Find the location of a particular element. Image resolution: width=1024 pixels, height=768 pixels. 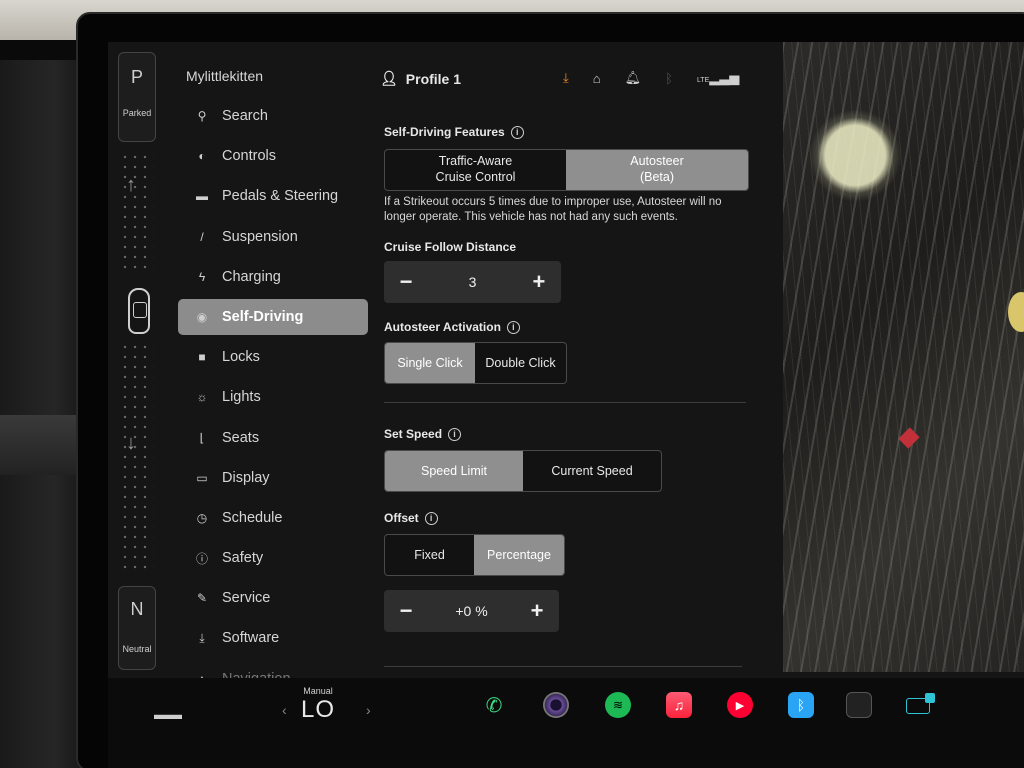

status-bar: ⤓ ⌂ 🔔︎ ᛒ LTE▂▃▅ is located at coordinates (651, 78).